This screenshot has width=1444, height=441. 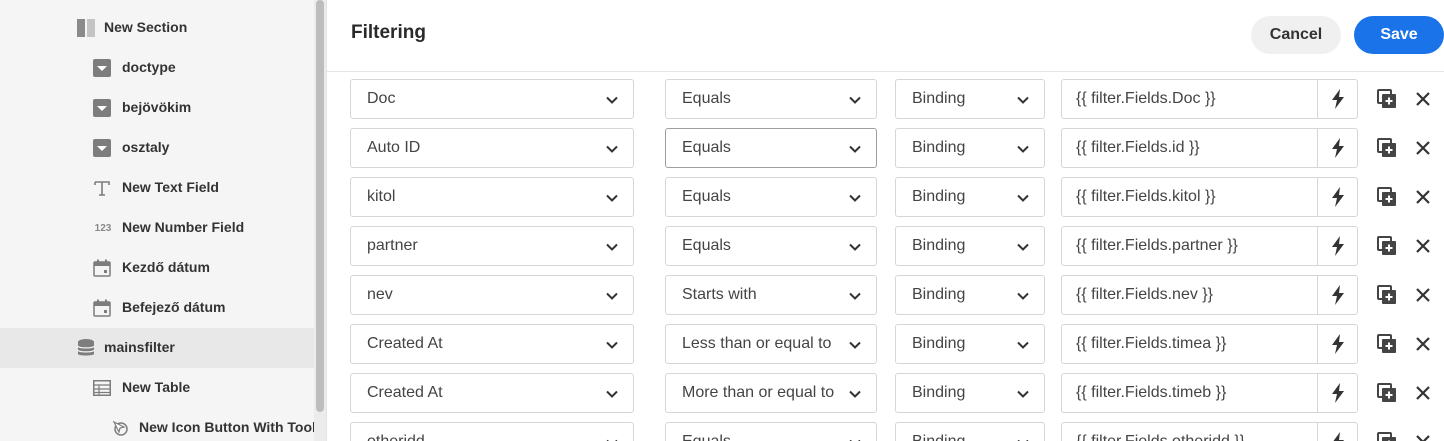 What do you see at coordinates (771, 393) in the screenshot?
I see `operator-select: More than or equal to` at bounding box center [771, 393].